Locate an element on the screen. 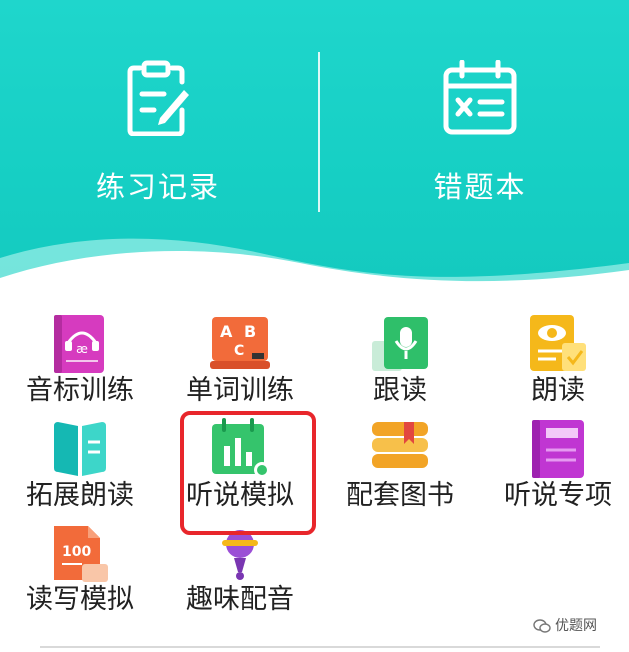 This screenshot has width=629, height=652. highlight-box is located at coordinates (248, 473).